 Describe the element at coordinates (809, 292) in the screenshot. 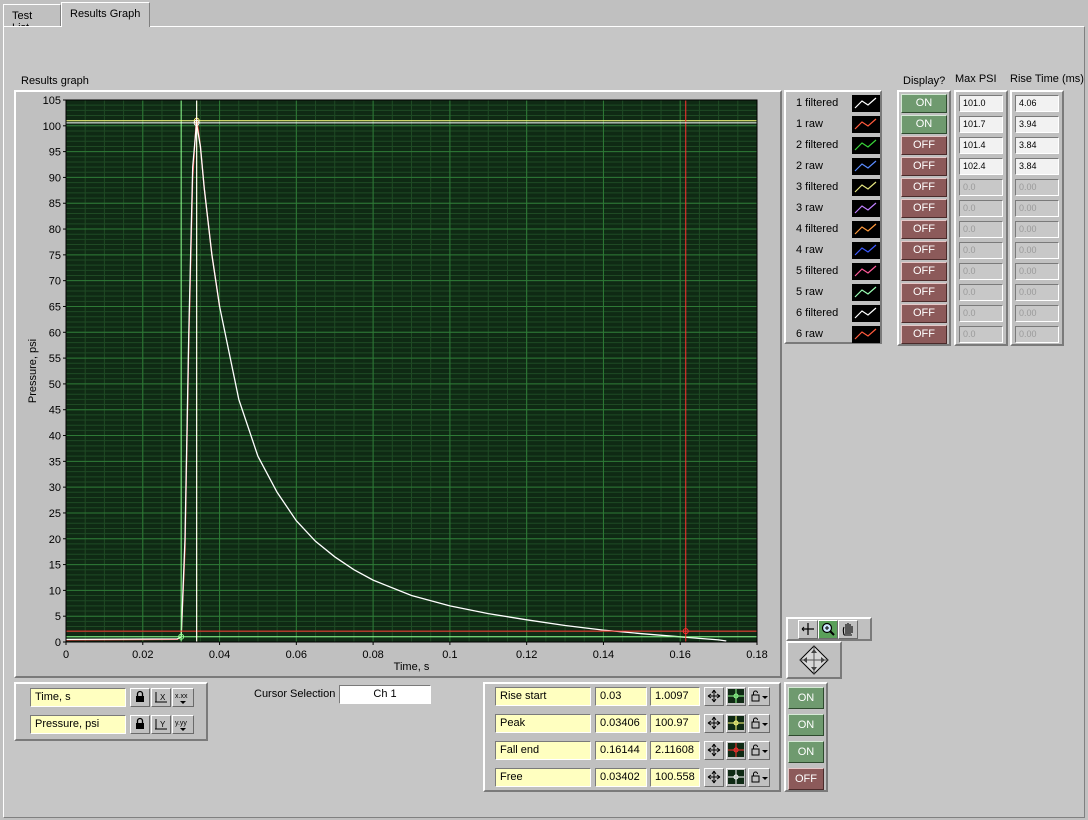

I see `legend-item-label: 5 raw` at that location.